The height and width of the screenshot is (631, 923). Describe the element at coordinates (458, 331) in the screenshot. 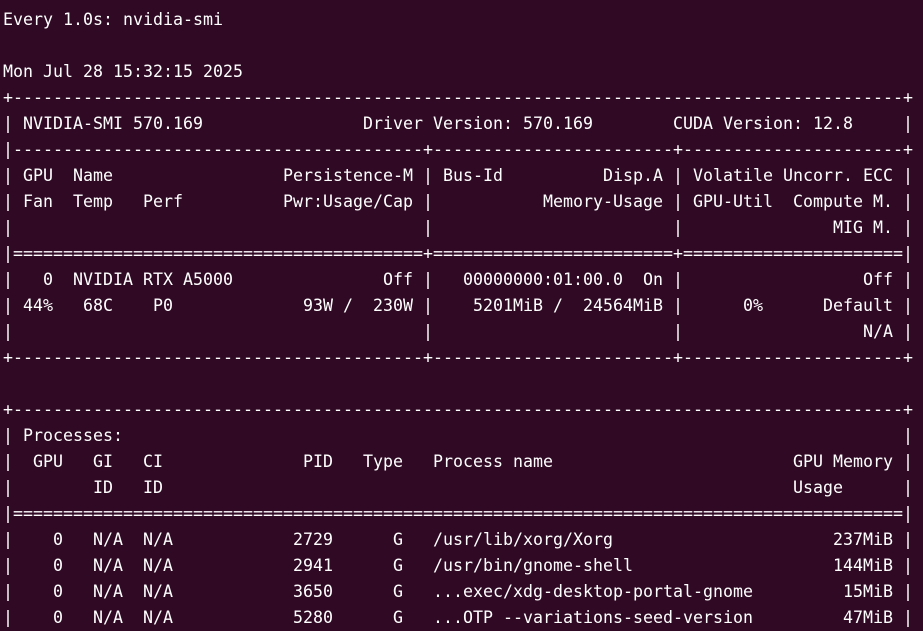

I see `gpu-row-3: | | | N/A |` at that location.